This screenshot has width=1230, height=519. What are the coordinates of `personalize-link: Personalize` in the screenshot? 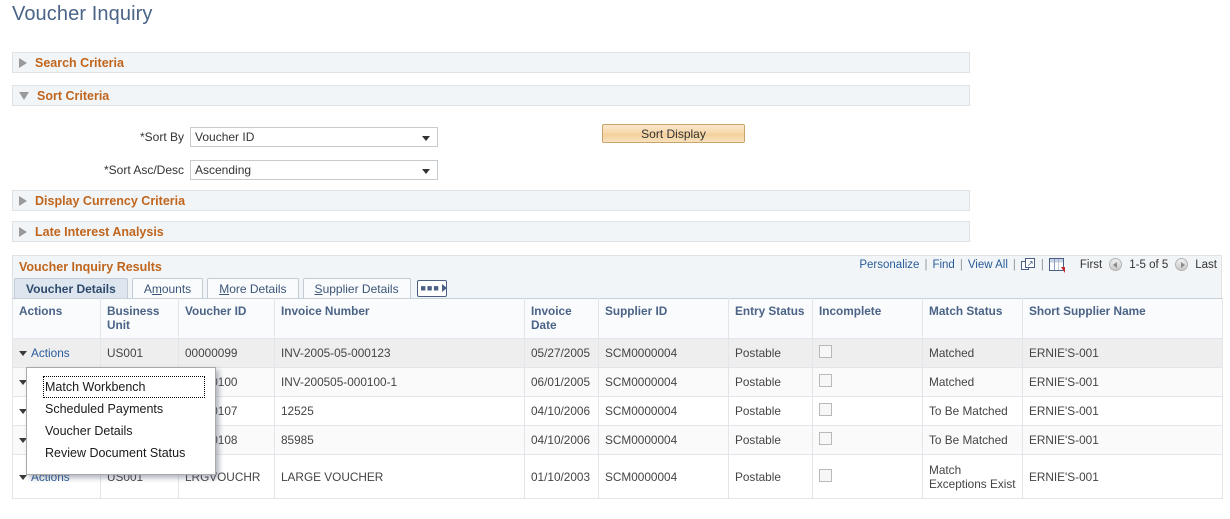 It's located at (889, 265).